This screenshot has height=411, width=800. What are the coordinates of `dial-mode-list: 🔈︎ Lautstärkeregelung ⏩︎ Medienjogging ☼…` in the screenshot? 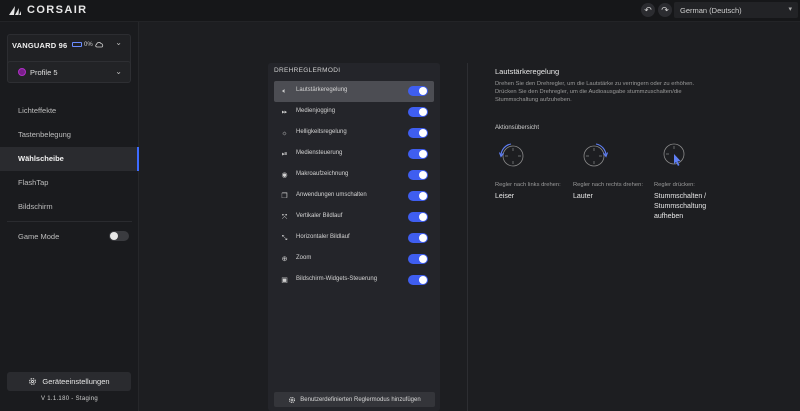 It's located at (354, 186).